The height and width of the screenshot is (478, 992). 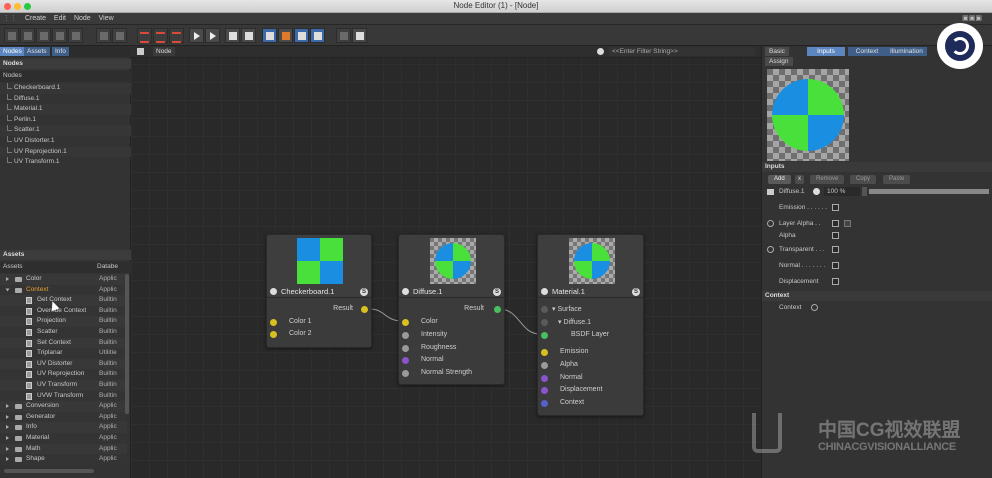 What do you see at coordinates (248, 35) in the screenshot?
I see `arrange-icon` at bounding box center [248, 35].